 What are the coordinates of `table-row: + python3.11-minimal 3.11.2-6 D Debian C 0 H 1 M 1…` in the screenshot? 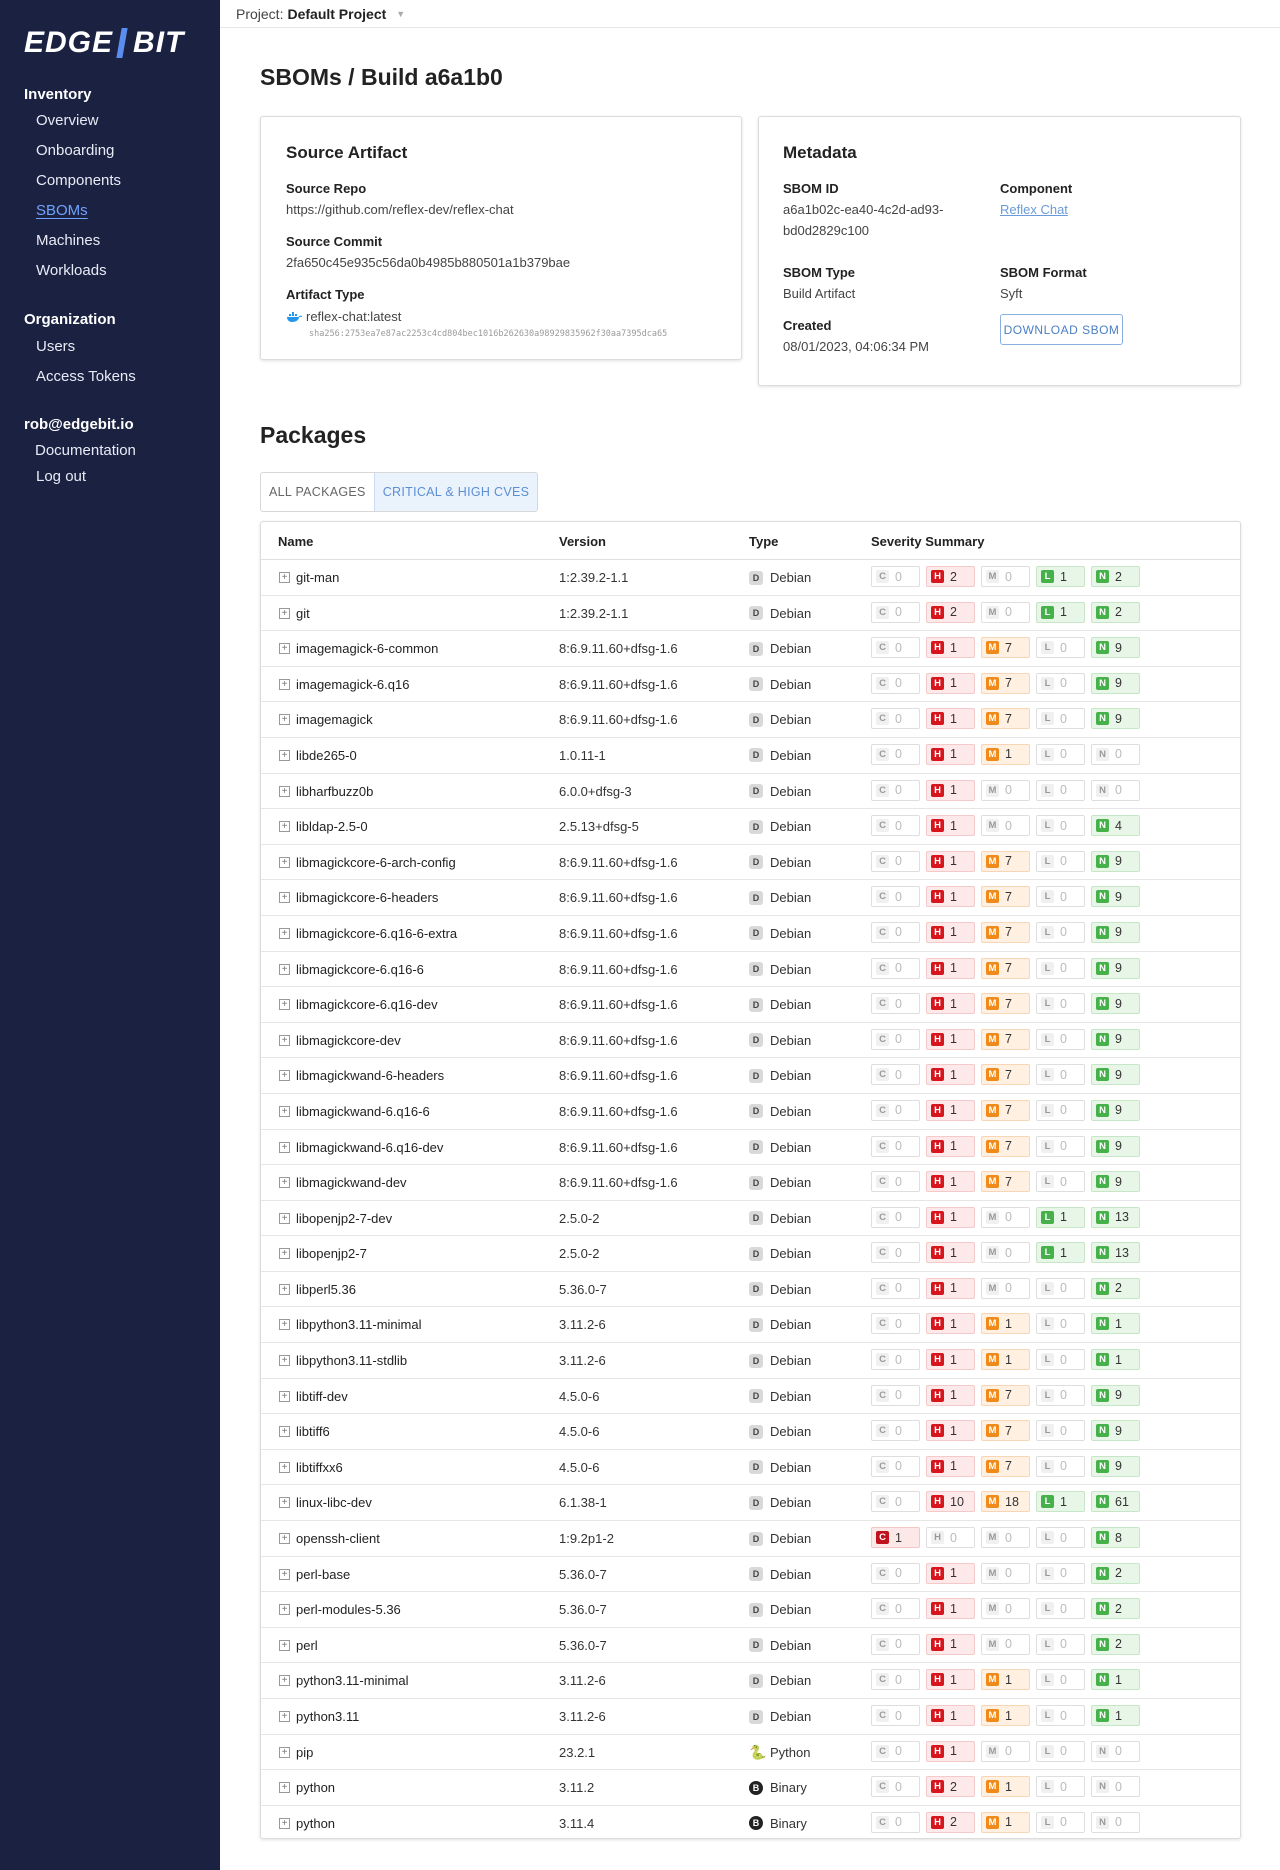 It's located at (750, 1681).